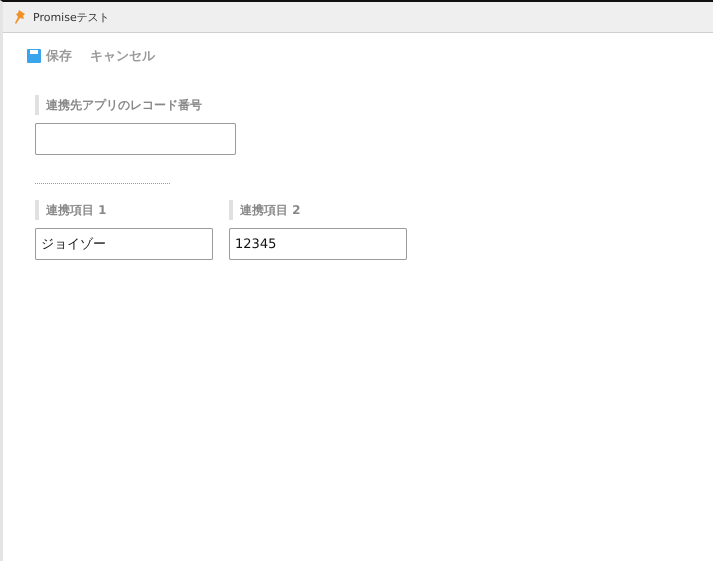  What do you see at coordinates (124, 210) in the screenshot?
I see `field-label: 連携項目 1` at bounding box center [124, 210].